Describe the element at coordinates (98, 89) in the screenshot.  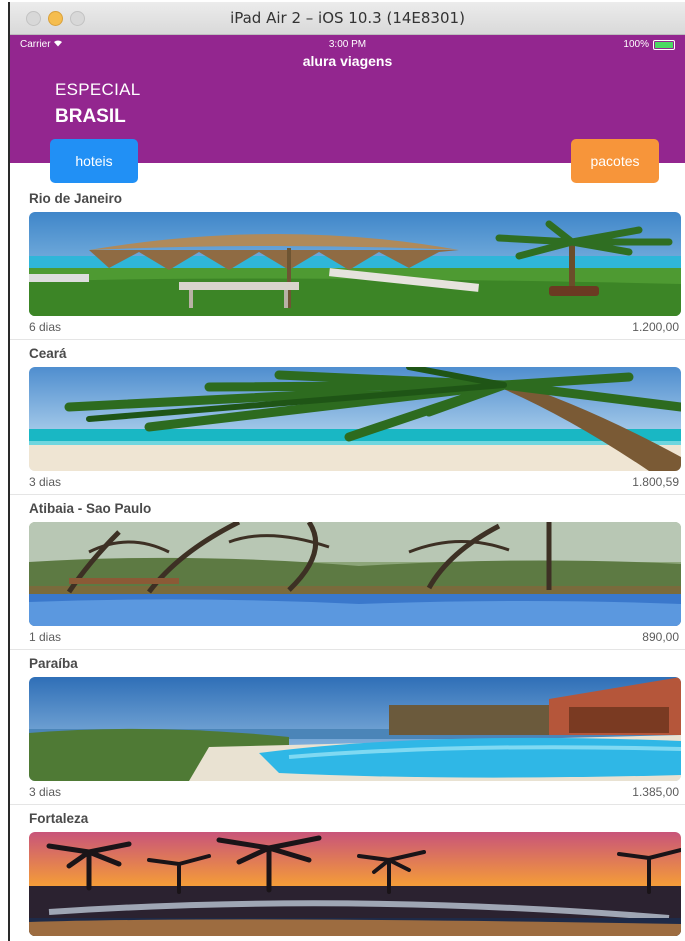
I see `banner-especial: ESPECIAL` at that location.